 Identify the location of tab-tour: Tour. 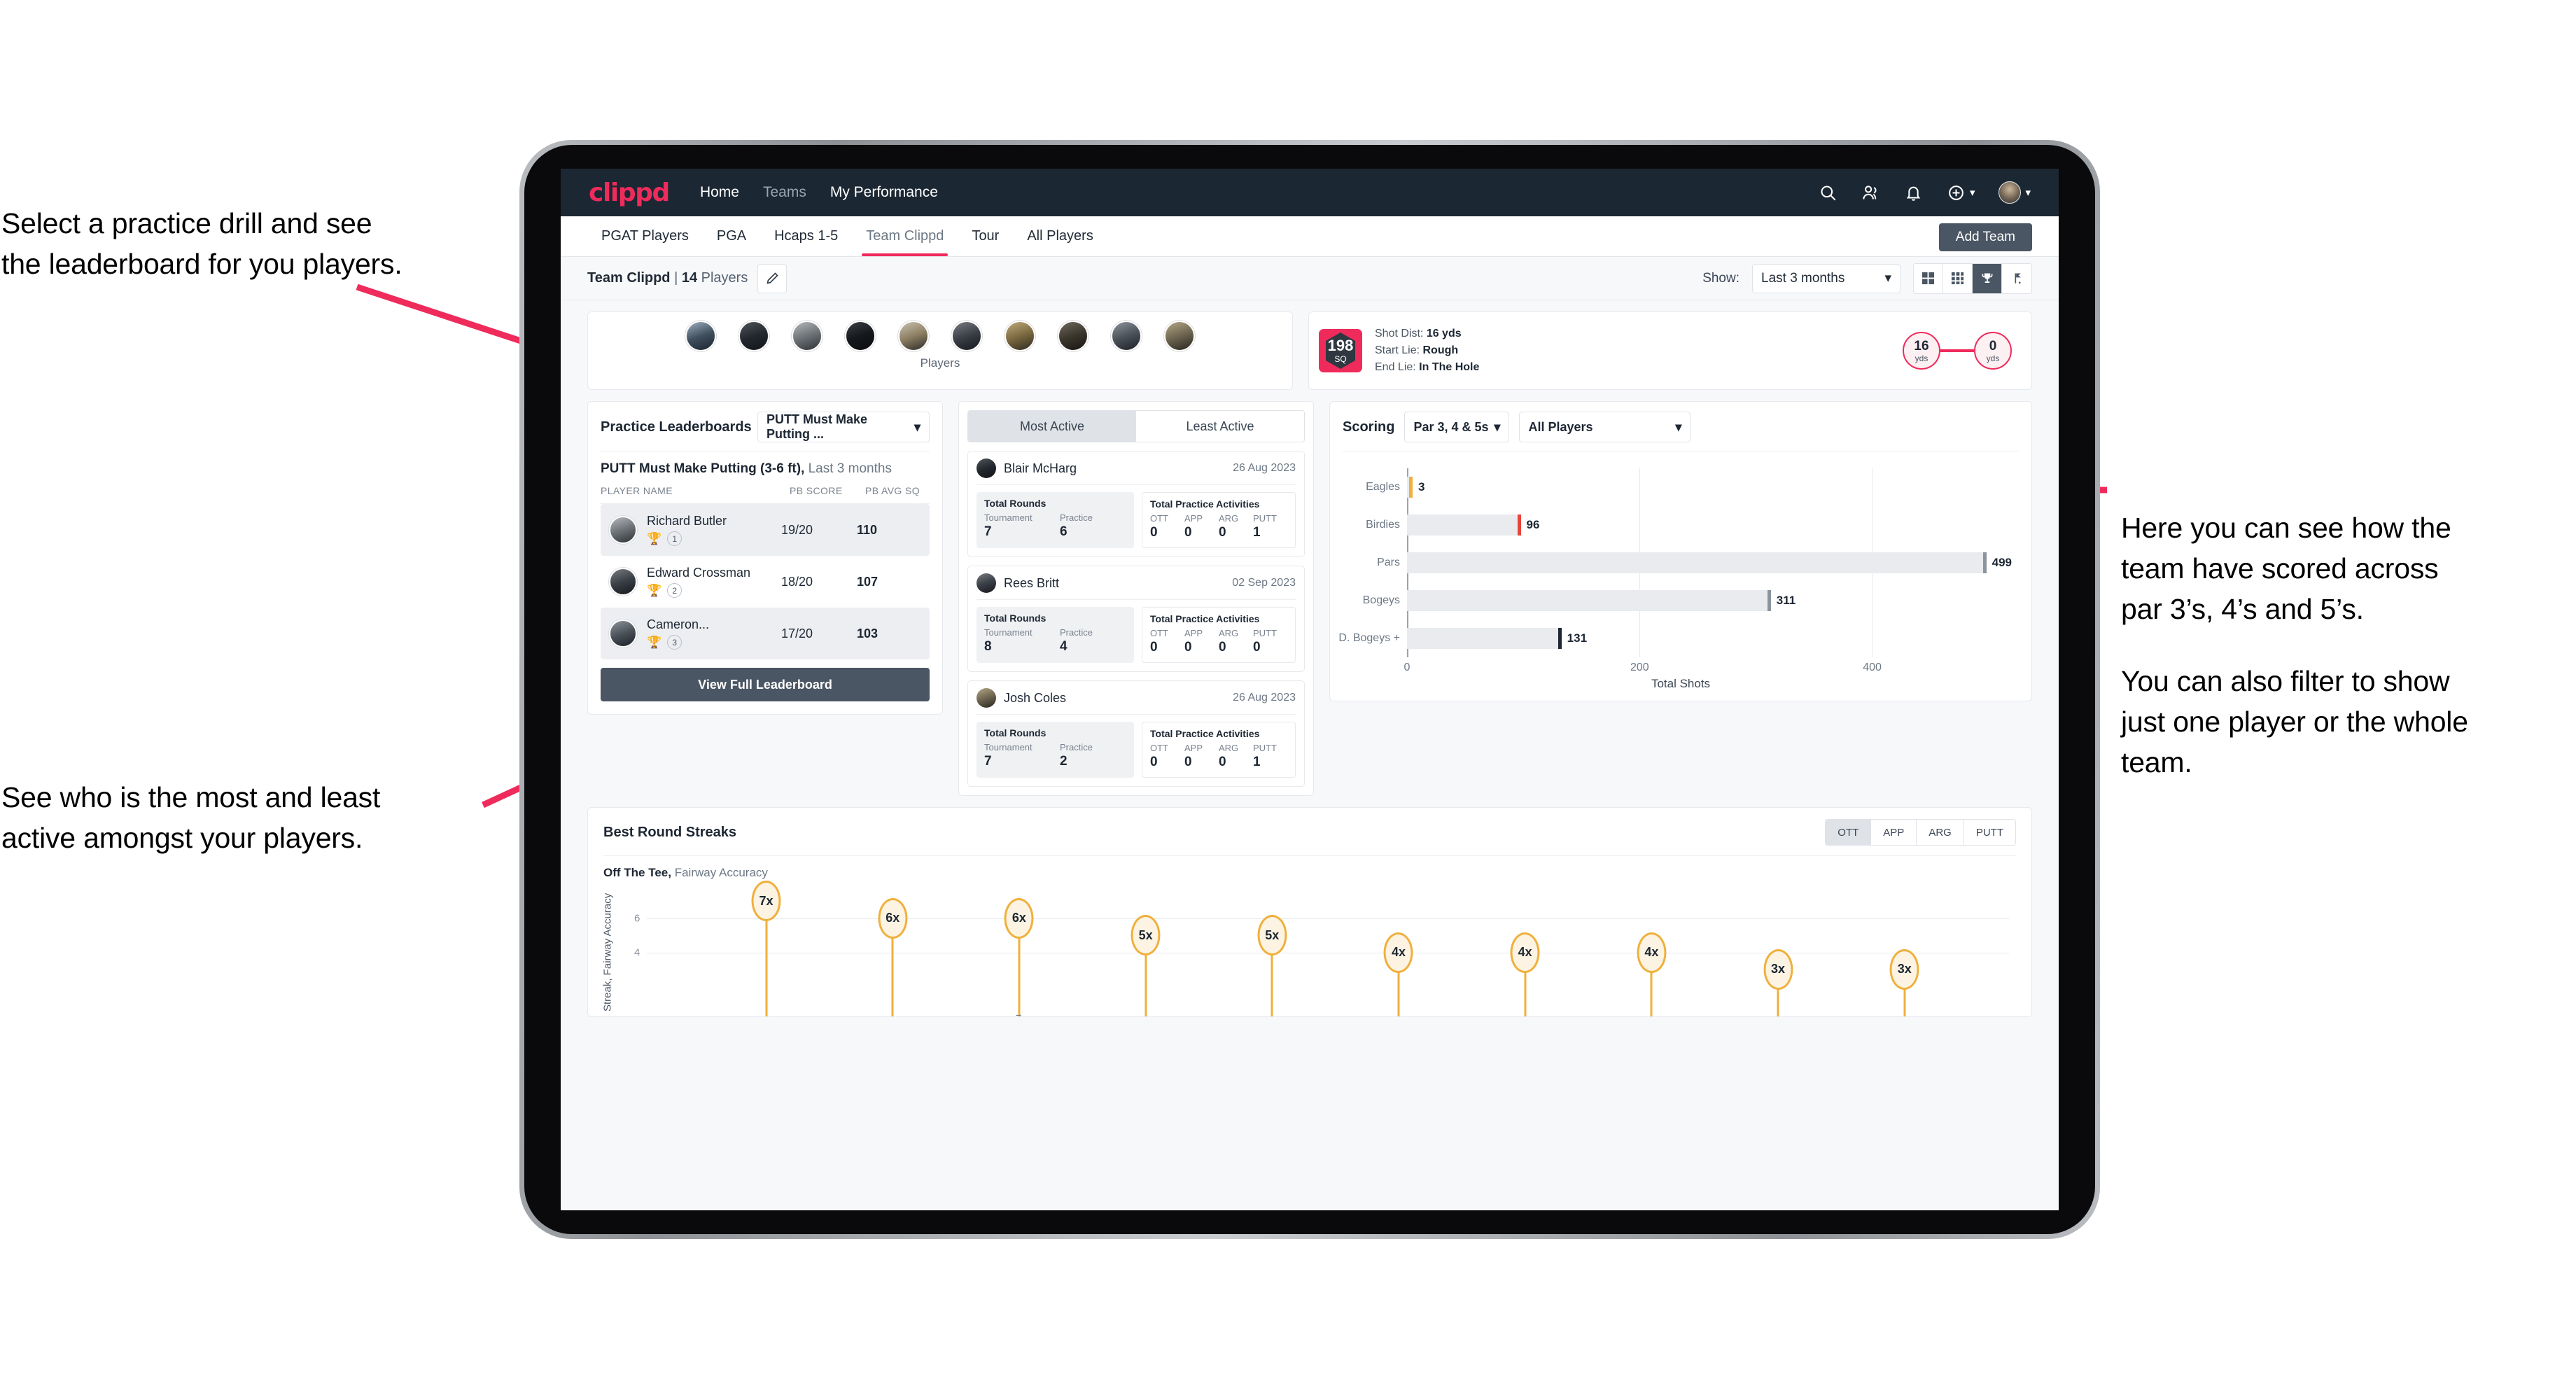
(985, 236).